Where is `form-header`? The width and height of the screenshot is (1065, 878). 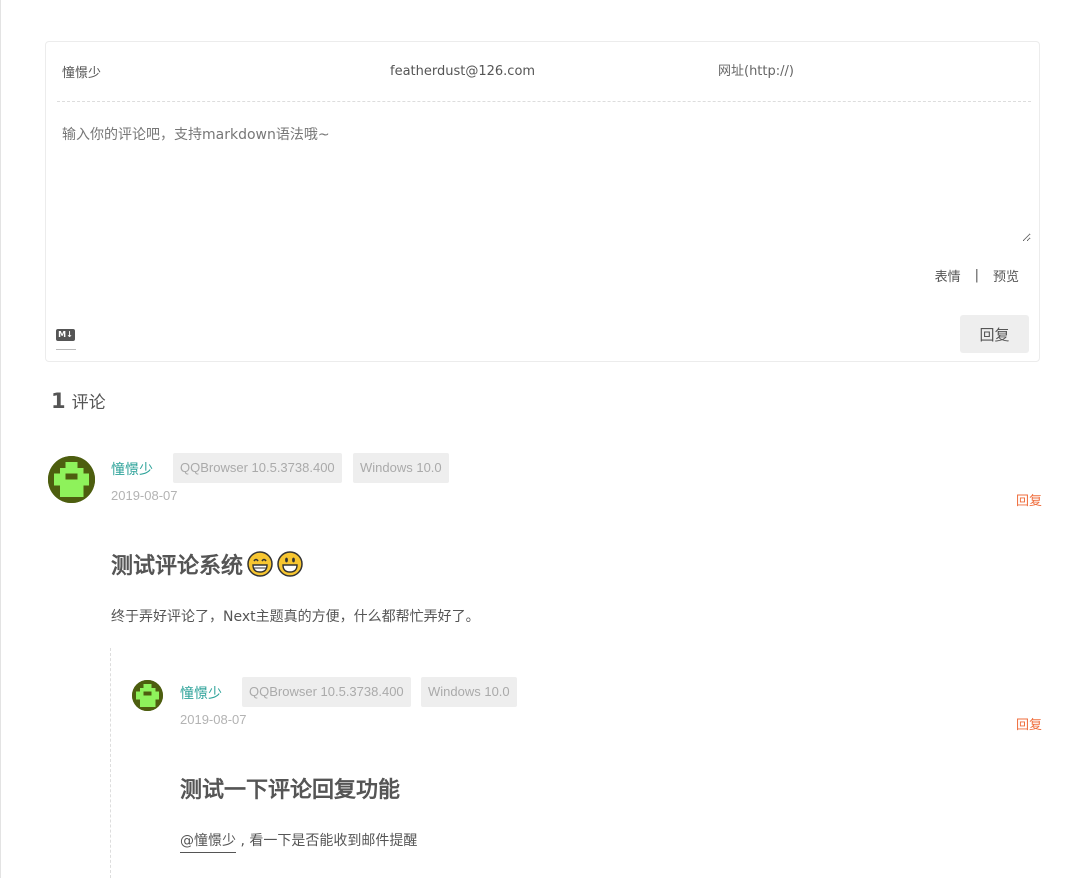
form-header is located at coordinates (544, 72).